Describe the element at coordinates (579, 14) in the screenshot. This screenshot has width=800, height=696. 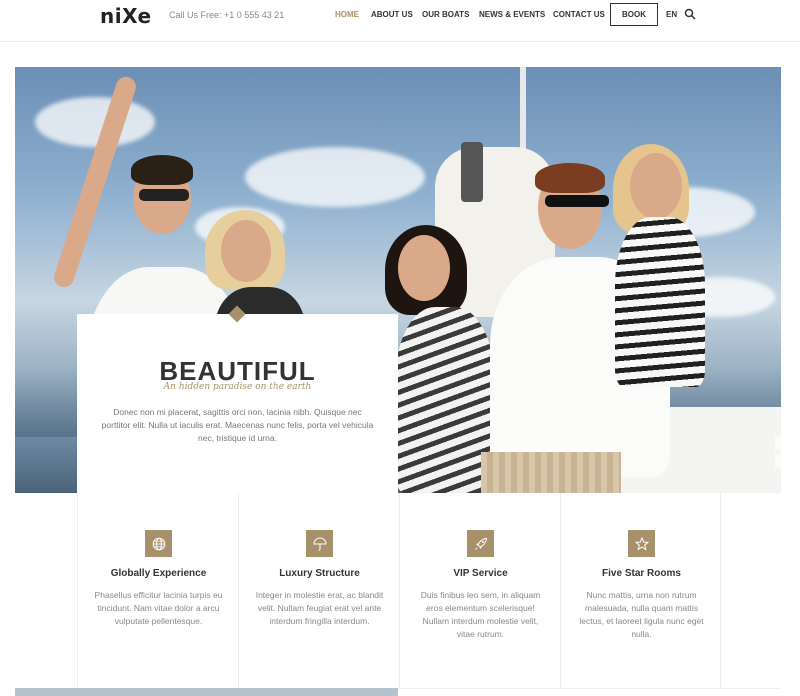
I see `nav-contact-us: CONTACT US` at that location.